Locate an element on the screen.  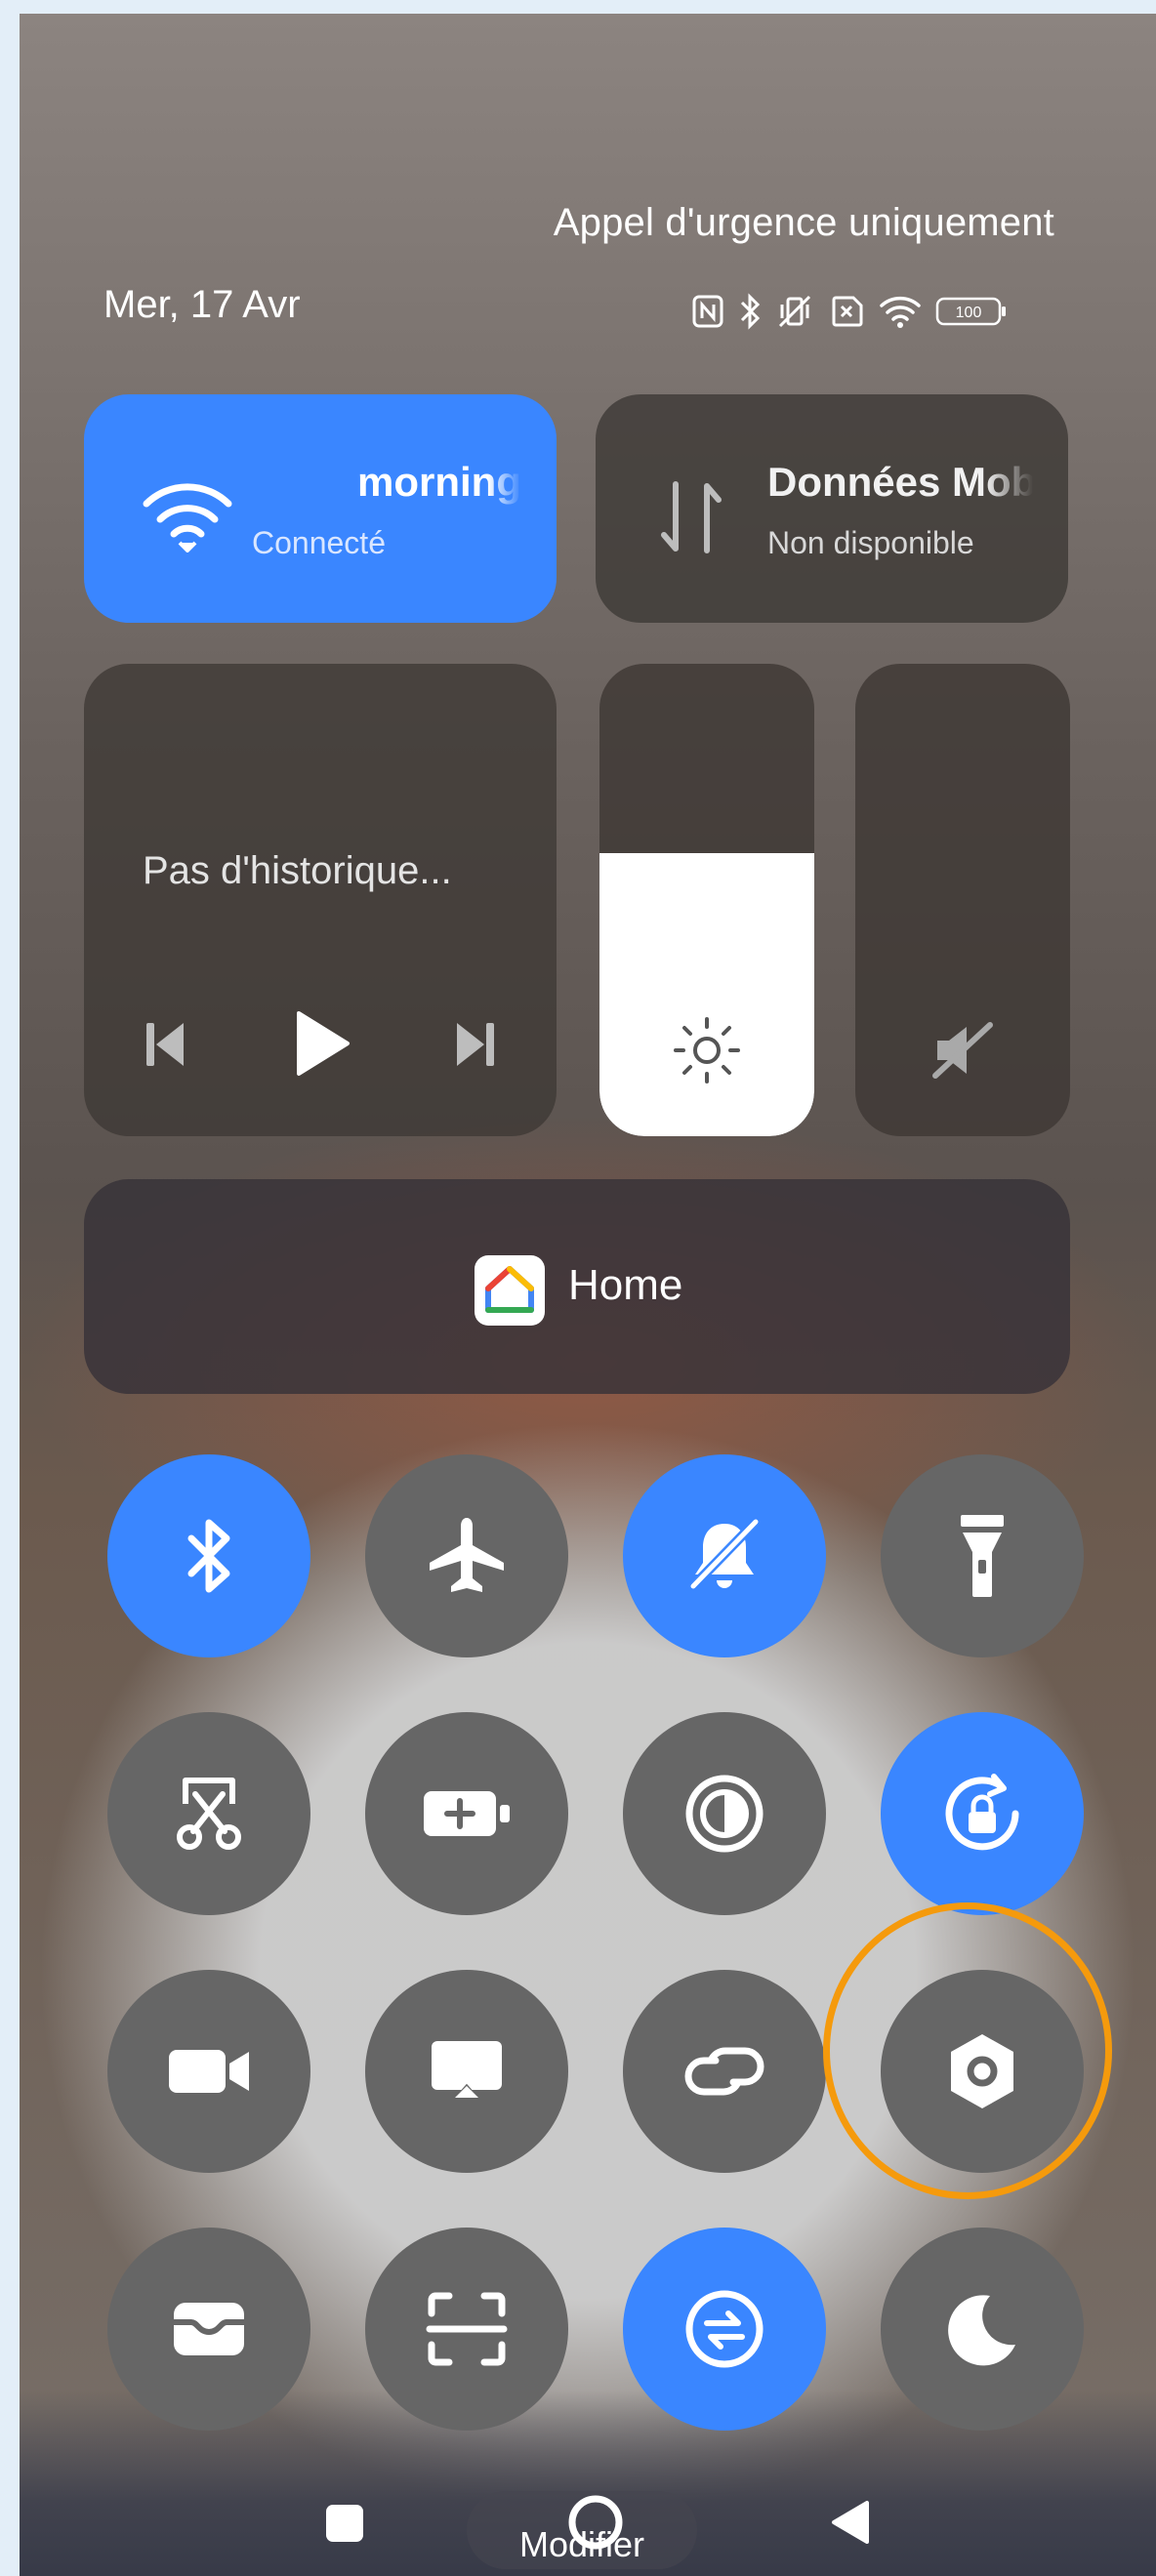
nfc-icon is located at coordinates (707, 311).